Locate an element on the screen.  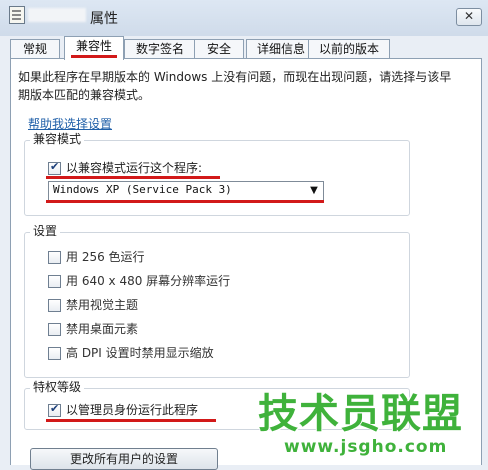
tab-general: 常规 is located at coordinates (35, 49).